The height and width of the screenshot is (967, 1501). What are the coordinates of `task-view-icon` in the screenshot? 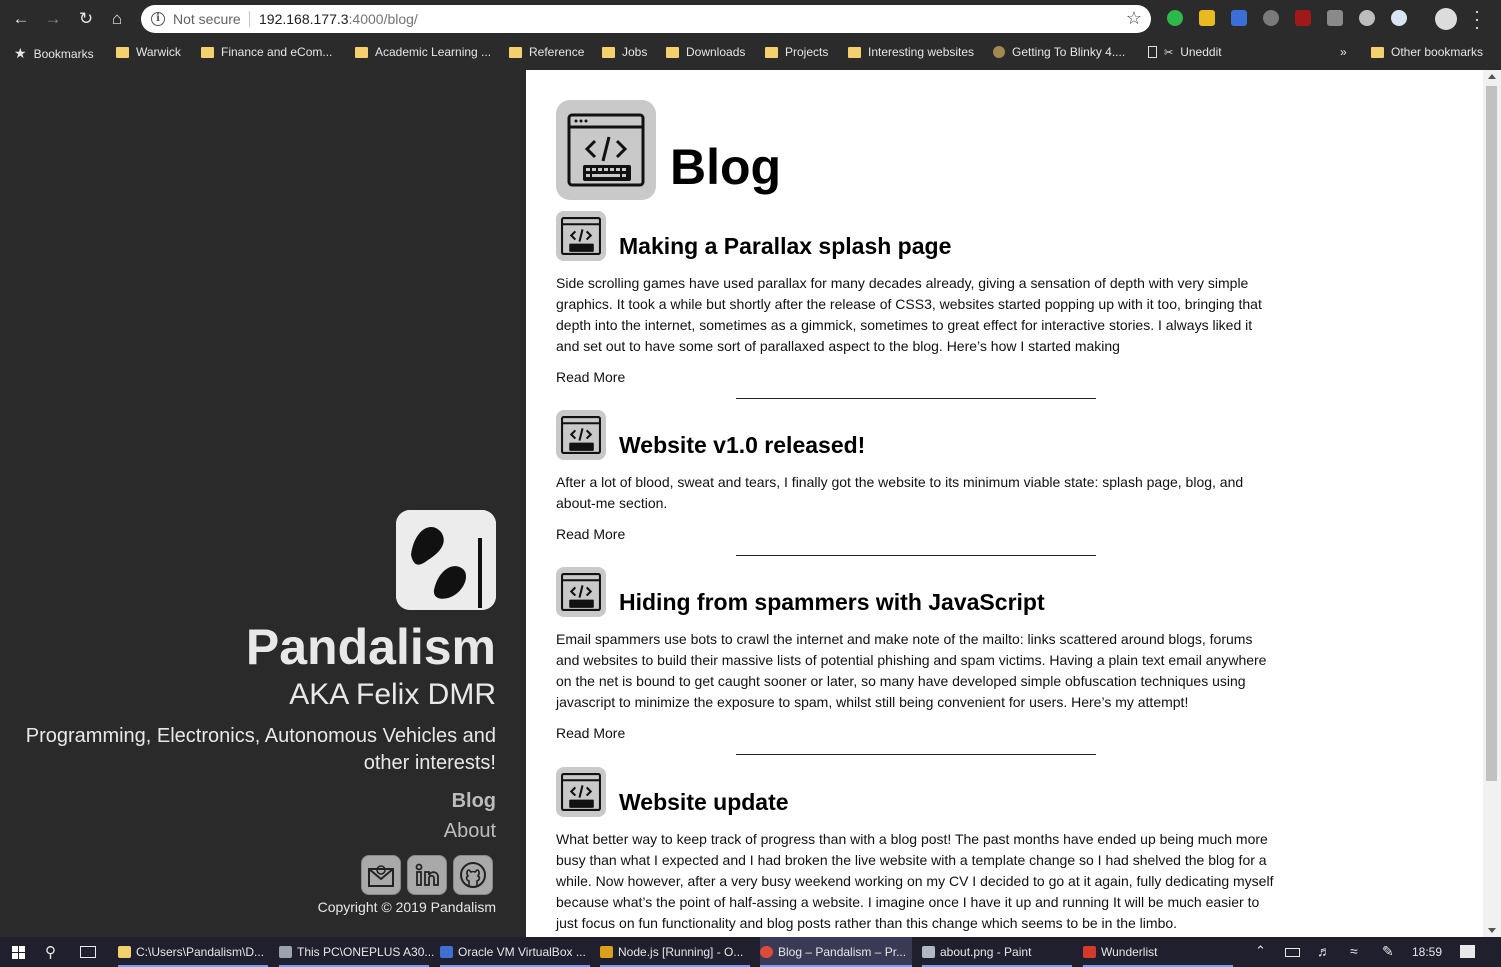 It's located at (88, 952).